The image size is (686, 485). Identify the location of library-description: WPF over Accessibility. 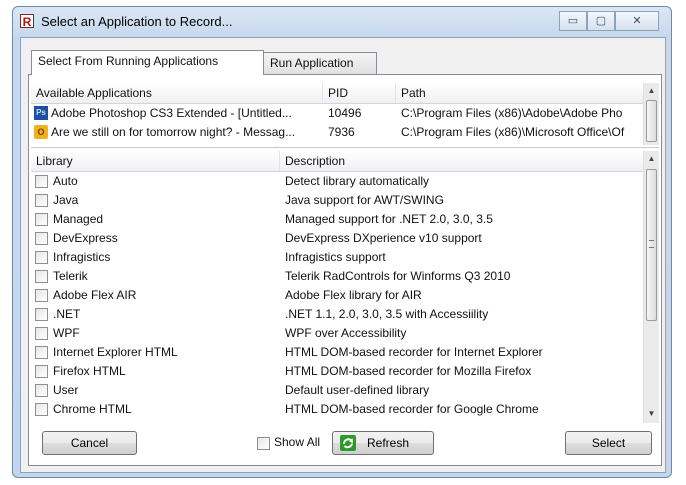
(346, 333).